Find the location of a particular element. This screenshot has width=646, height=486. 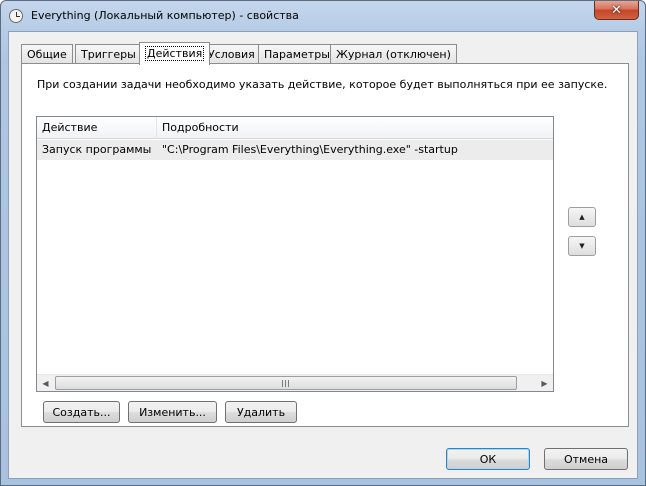

close-button: ✕ is located at coordinates (616, 10).